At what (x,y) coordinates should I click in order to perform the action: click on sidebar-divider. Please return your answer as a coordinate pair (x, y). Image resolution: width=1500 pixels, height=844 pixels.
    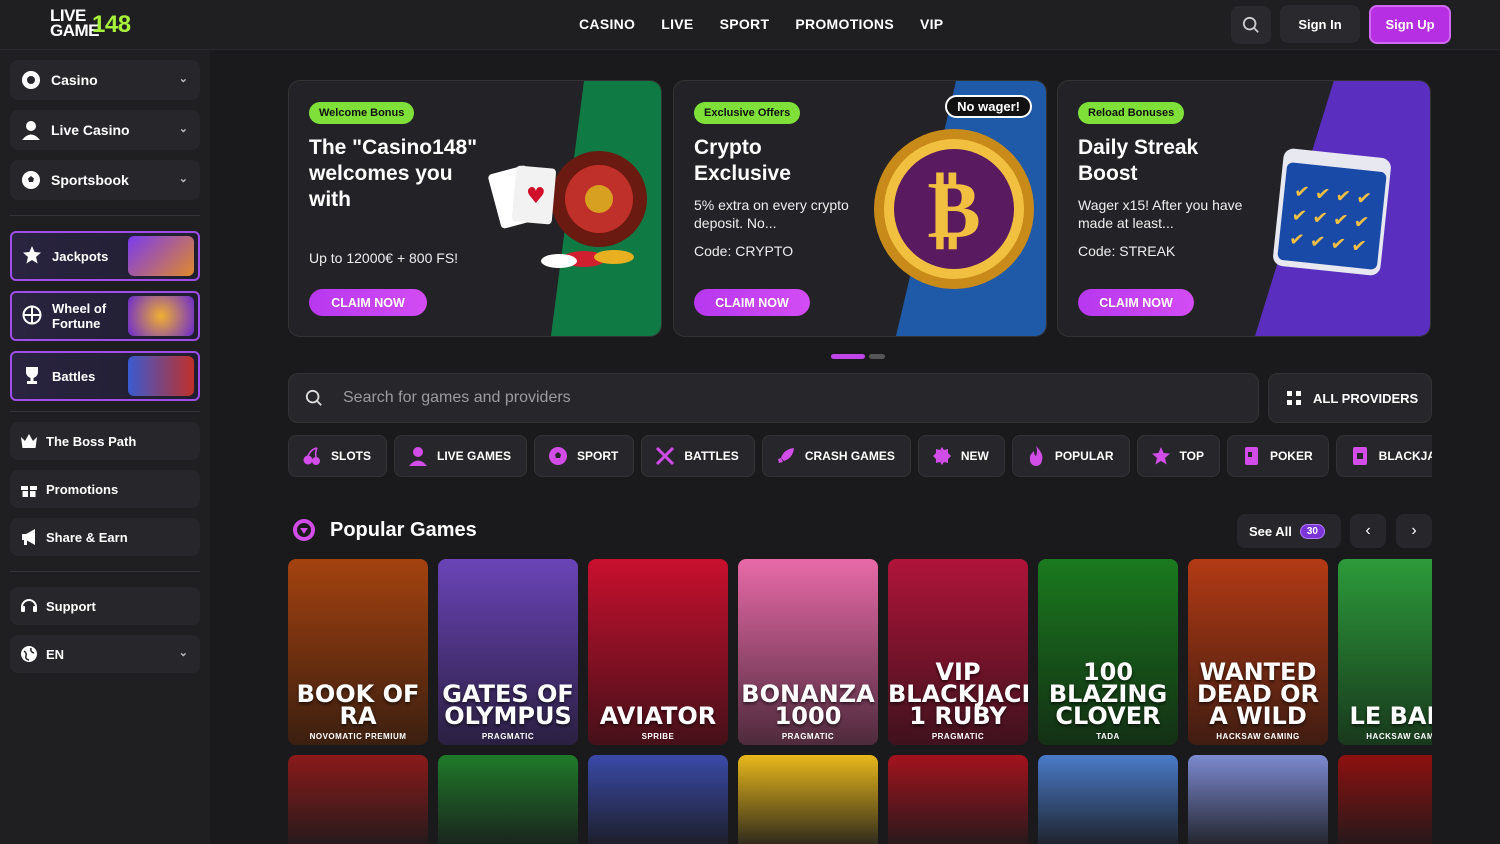
    Looking at the image, I should click on (105, 215).